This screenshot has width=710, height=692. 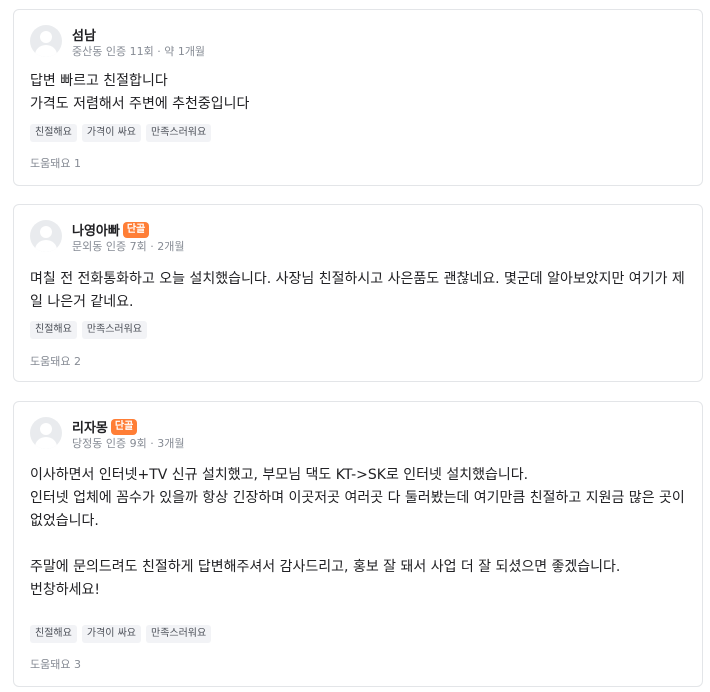 What do you see at coordinates (139, 51) in the screenshot?
I see `author-meta: 중산동 인증 11회 · 약 1개월` at bounding box center [139, 51].